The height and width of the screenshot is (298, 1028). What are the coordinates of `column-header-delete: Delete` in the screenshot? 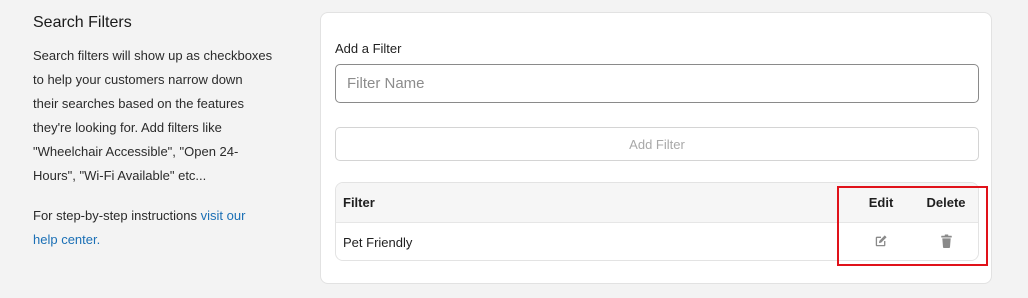 It's located at (946, 202).